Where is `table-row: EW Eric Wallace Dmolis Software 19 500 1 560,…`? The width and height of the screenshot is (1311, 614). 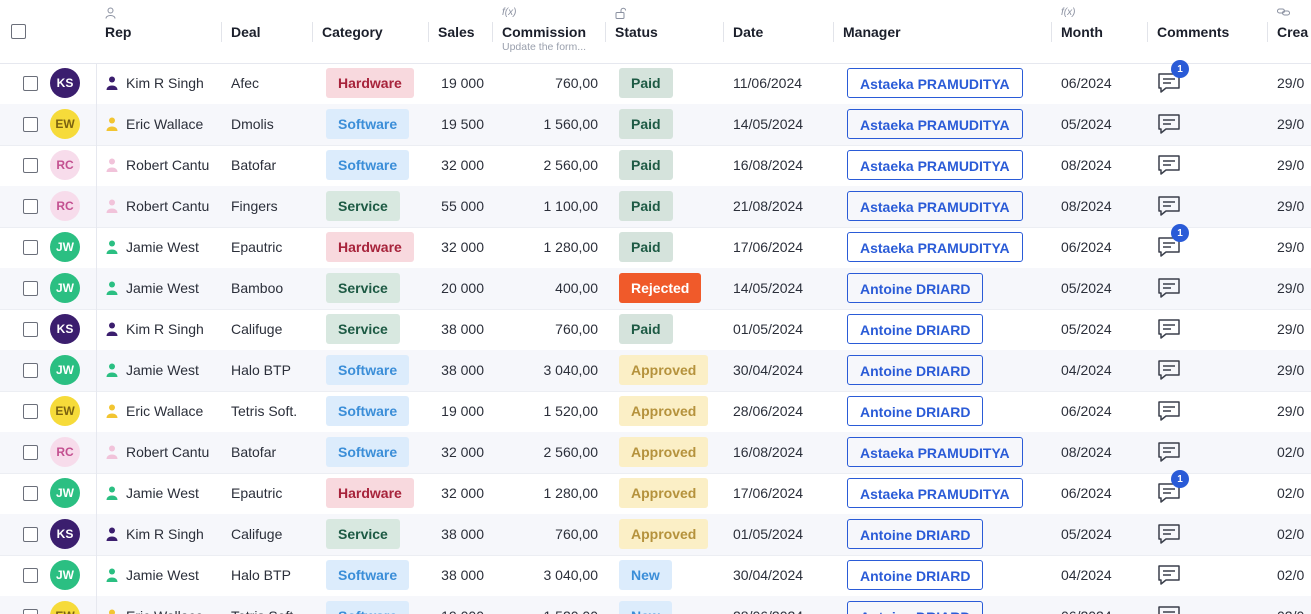 table-row: EW Eric Wallace Dmolis Software 19 500 1 560,… is located at coordinates (655, 125).